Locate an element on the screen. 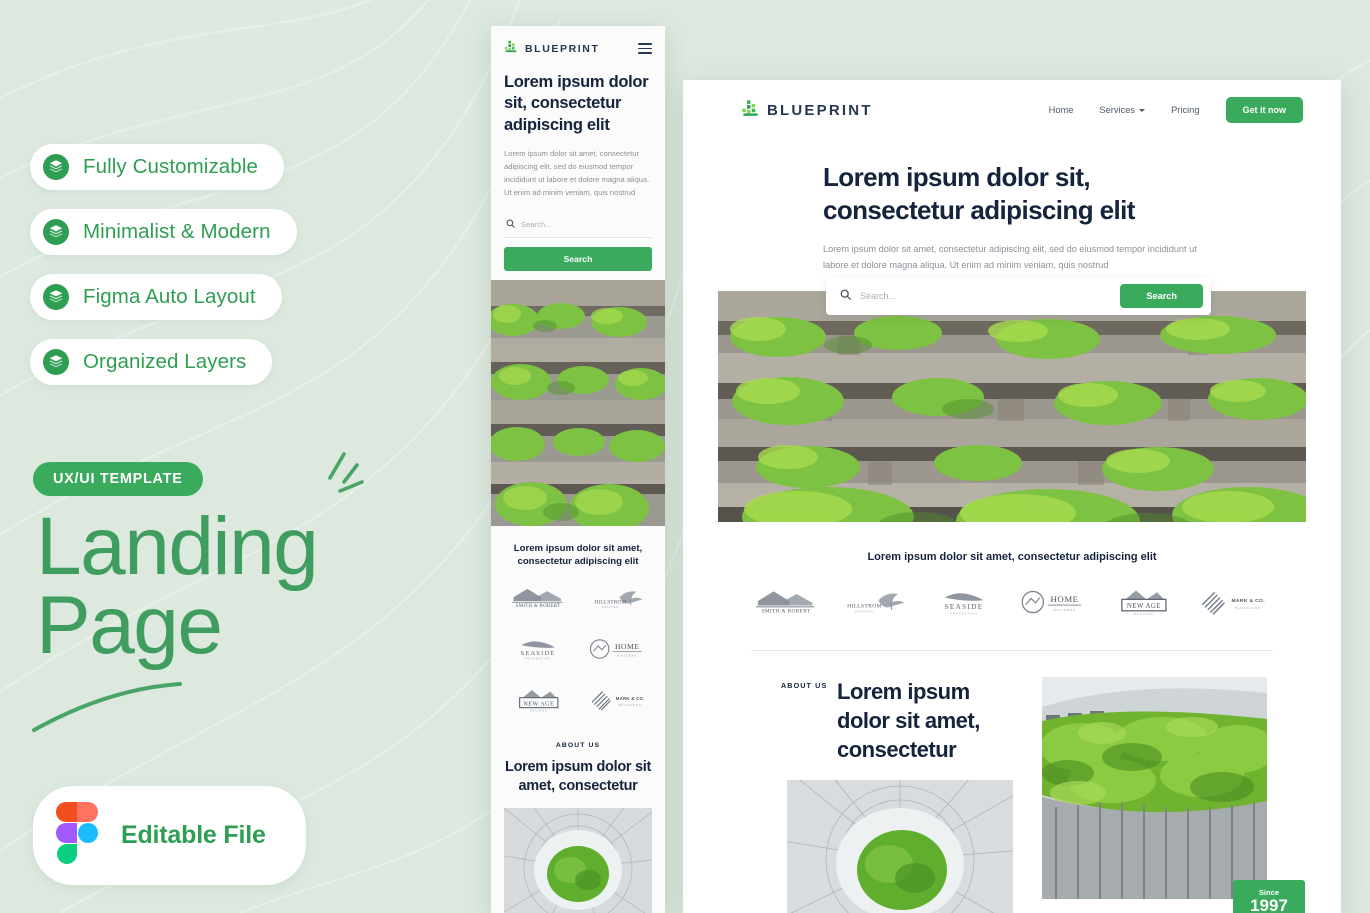 The width and height of the screenshot is (1370, 913). promo-title-line2: Page is located at coordinates (129, 625).